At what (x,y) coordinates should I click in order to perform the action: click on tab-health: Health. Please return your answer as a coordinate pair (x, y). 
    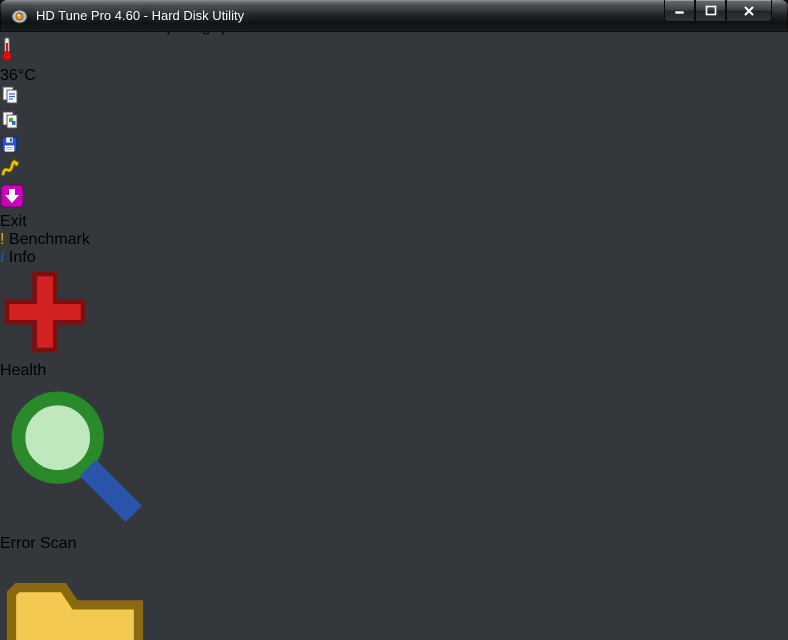
    Looking at the image, I should click on (45, 323).